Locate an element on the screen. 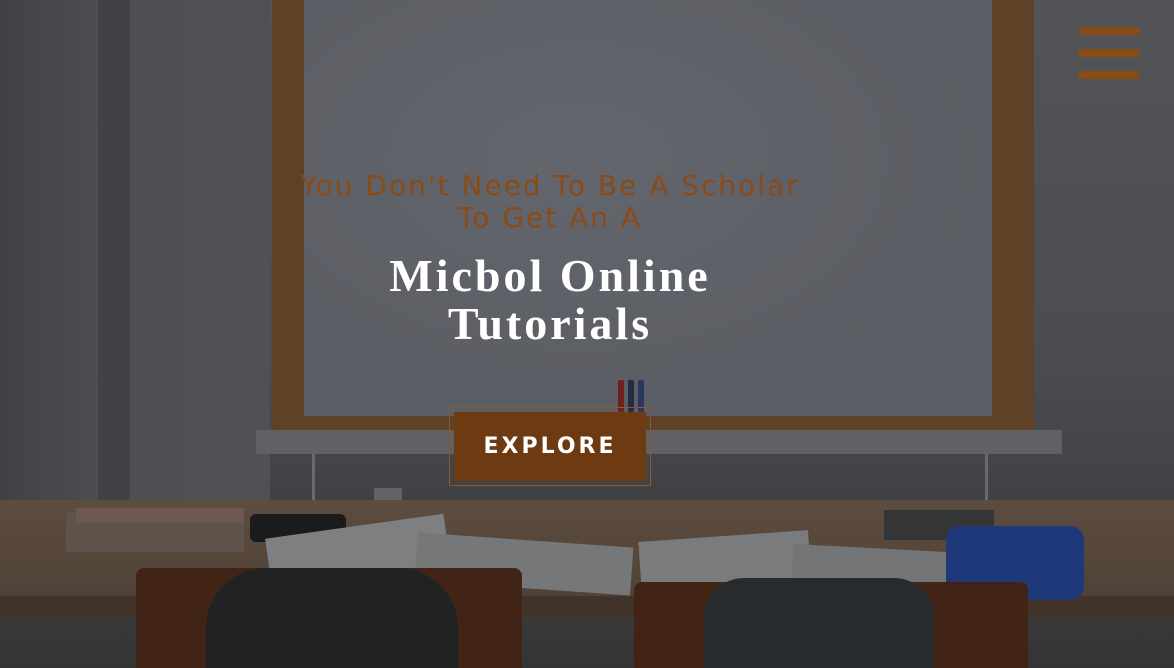 The width and height of the screenshot is (1174, 668). menu-bar-middle is located at coordinates (1109, 53).